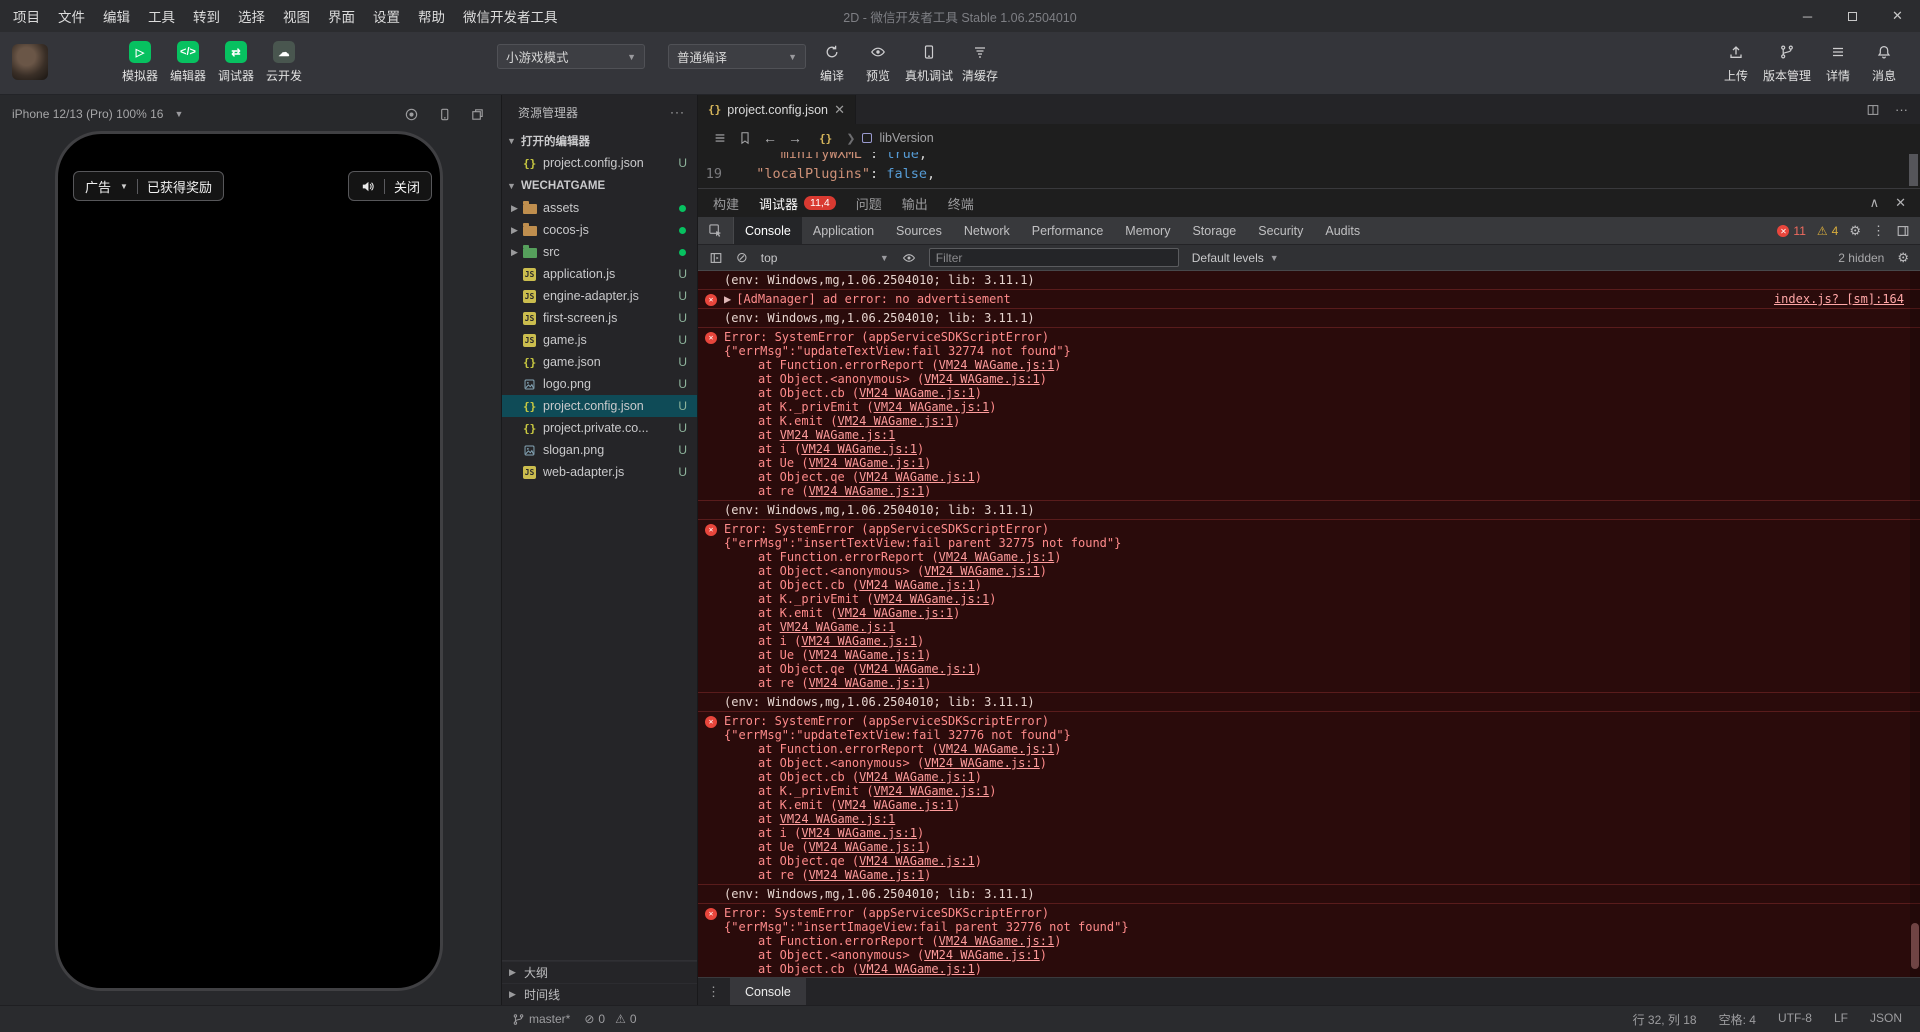  I want to click on menu-item: 选择, so click(251, 16).